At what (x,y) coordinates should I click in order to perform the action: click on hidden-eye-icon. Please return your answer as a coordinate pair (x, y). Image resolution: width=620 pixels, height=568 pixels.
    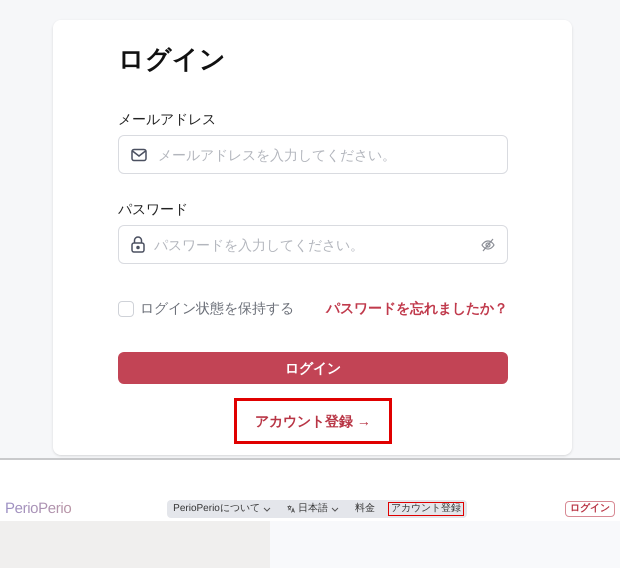
    Looking at the image, I should click on (488, 245).